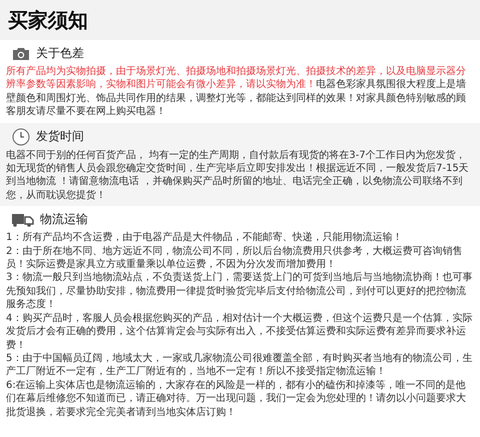 Image resolution: width=480 pixels, height=437 pixels. I want to click on notice-paragraph: 1：所有产品均不含运费，由于电器产品是大件物品，不能邮寄、快递，只能用物流运输！, so click(205, 238).